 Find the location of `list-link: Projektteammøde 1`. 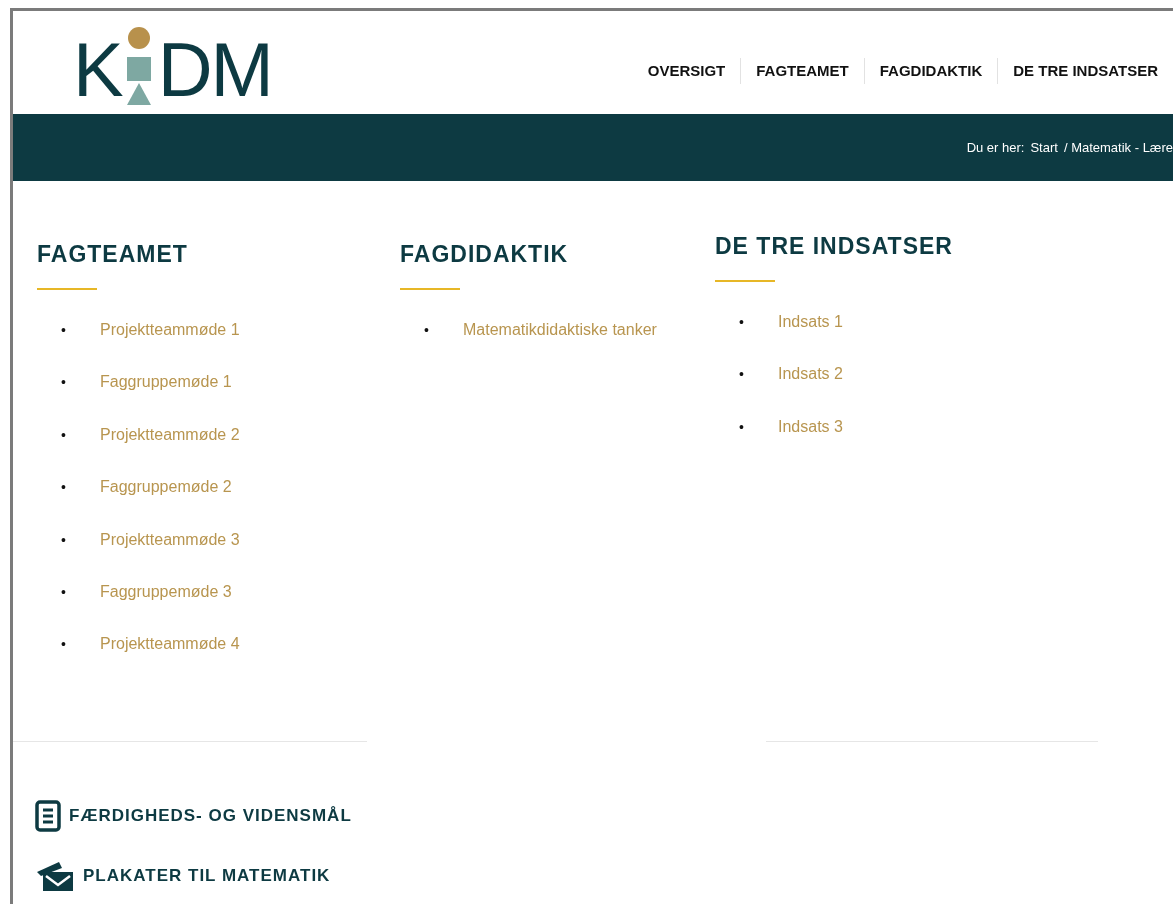

list-link: Projektteammøde 1 is located at coordinates (170, 330).